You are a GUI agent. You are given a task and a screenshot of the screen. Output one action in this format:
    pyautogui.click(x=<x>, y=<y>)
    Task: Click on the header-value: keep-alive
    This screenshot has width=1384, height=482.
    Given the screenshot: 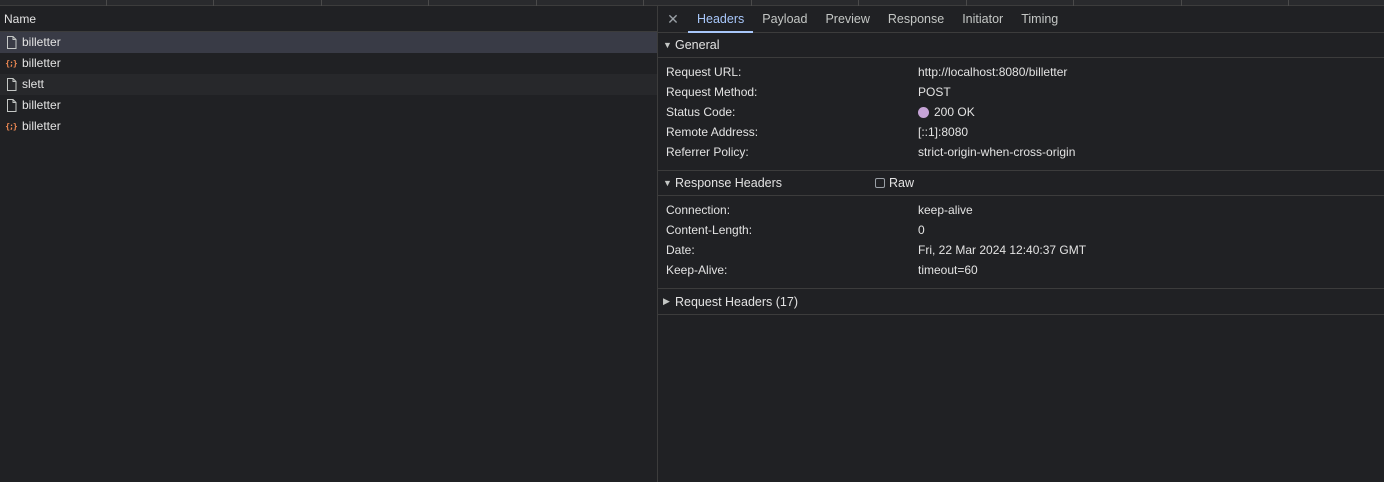 What is the action you would take?
    pyautogui.click(x=945, y=210)
    